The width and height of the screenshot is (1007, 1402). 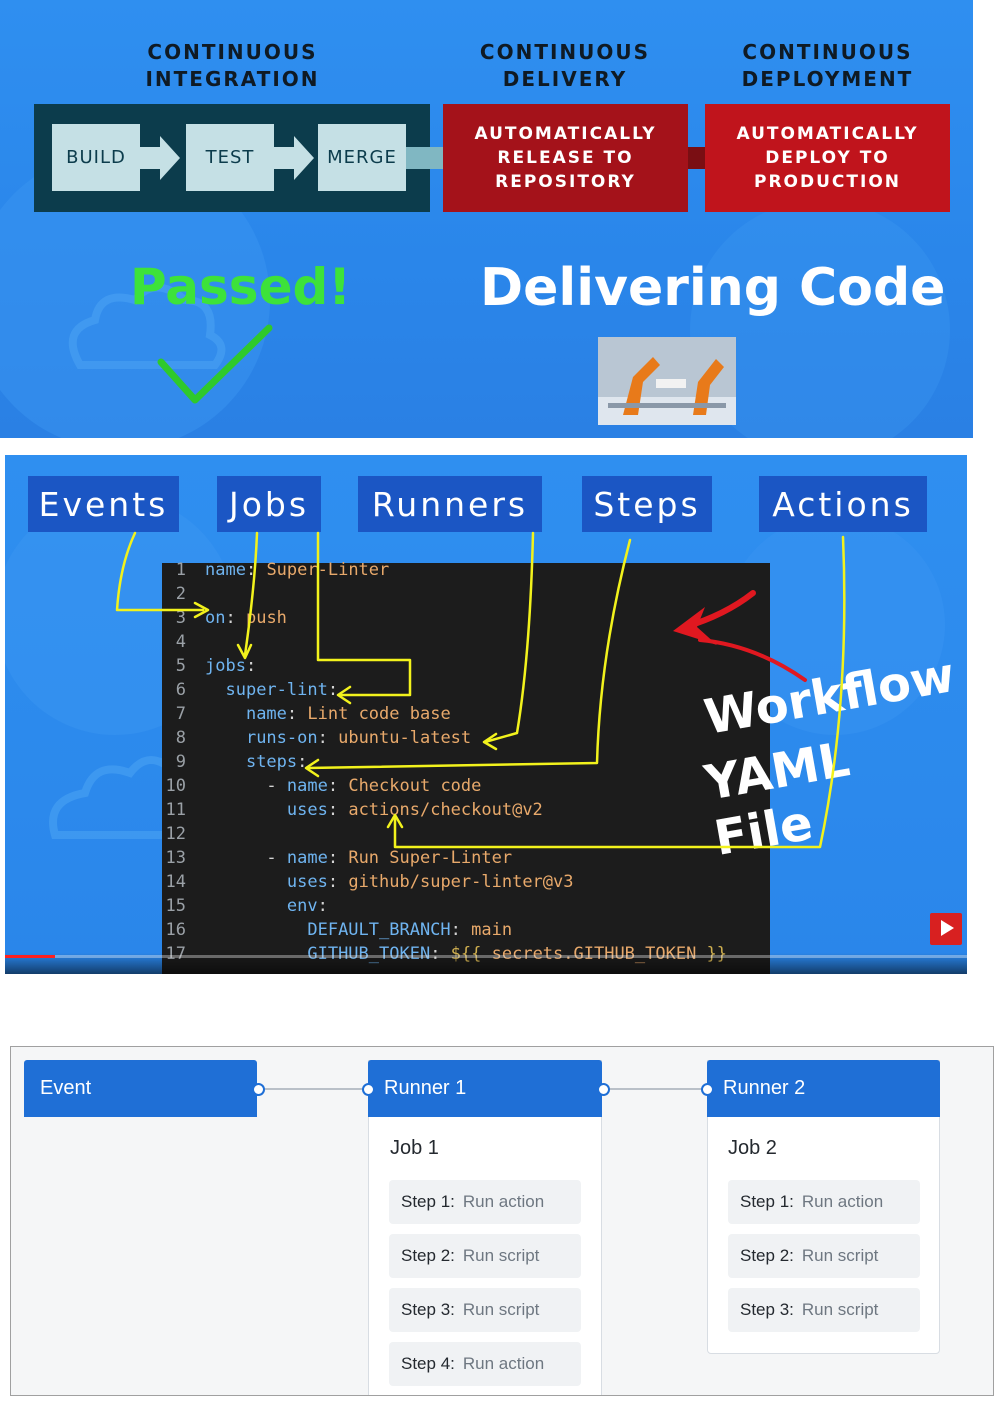 What do you see at coordinates (824, 1256) in the screenshot?
I see `runner-2-step-2: Step 2: Run script` at bounding box center [824, 1256].